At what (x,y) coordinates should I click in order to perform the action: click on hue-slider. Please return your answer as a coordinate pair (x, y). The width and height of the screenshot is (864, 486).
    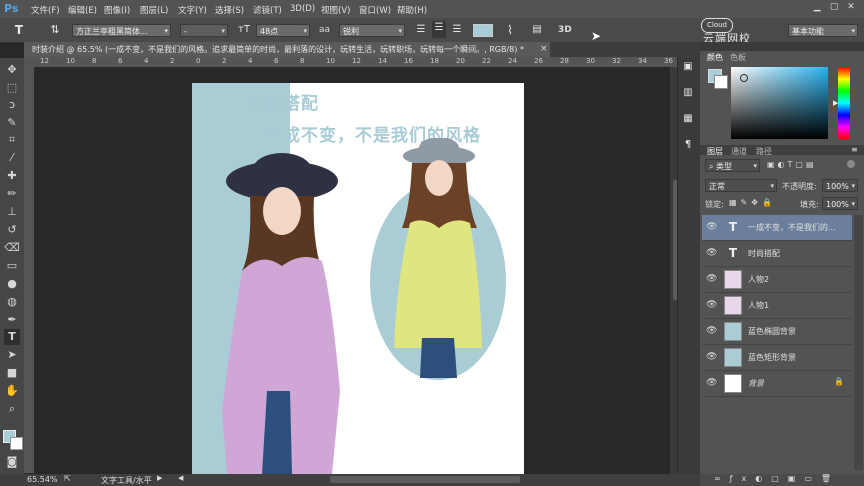
    Looking at the image, I should click on (844, 103).